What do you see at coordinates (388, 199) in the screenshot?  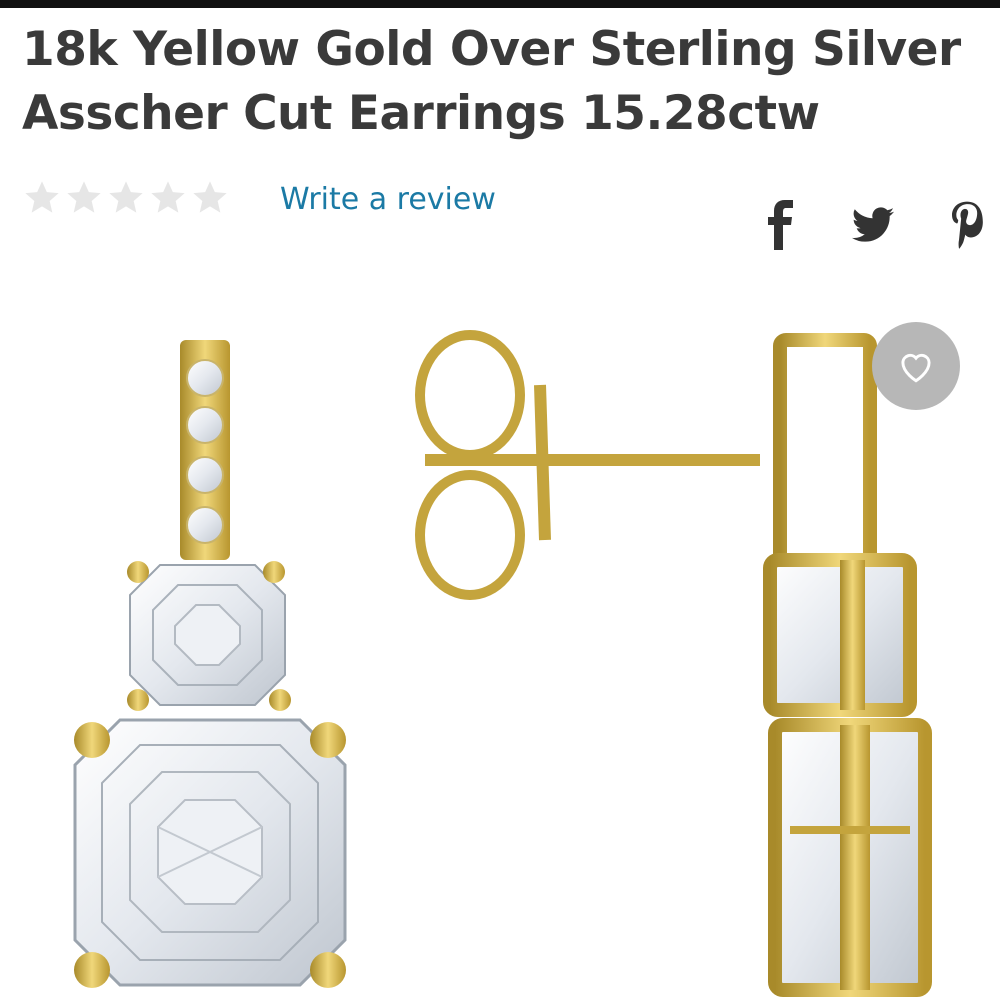 I see `write-review-link: Write a review` at bounding box center [388, 199].